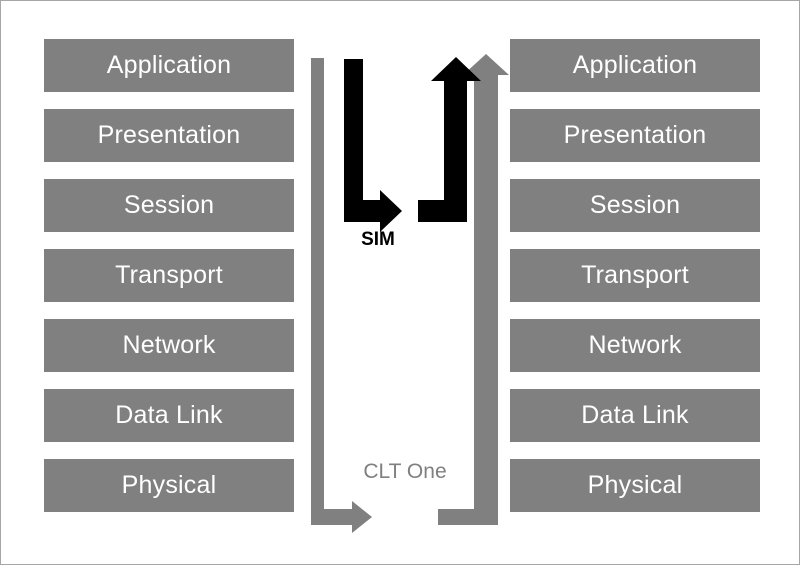 Image resolution: width=800 pixels, height=565 pixels. Describe the element at coordinates (405, 471) in the screenshot. I see `clt-one-label: CLT One` at that location.